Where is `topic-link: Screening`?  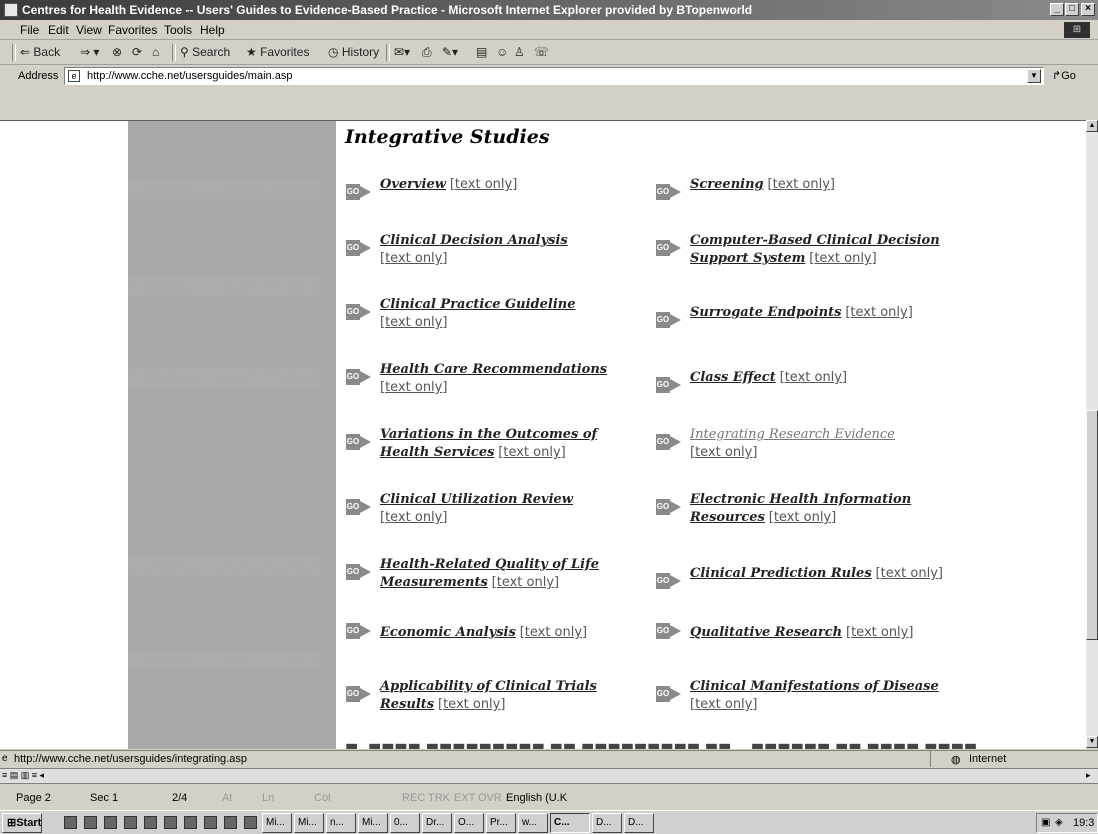
topic-link: Screening is located at coordinates (727, 184).